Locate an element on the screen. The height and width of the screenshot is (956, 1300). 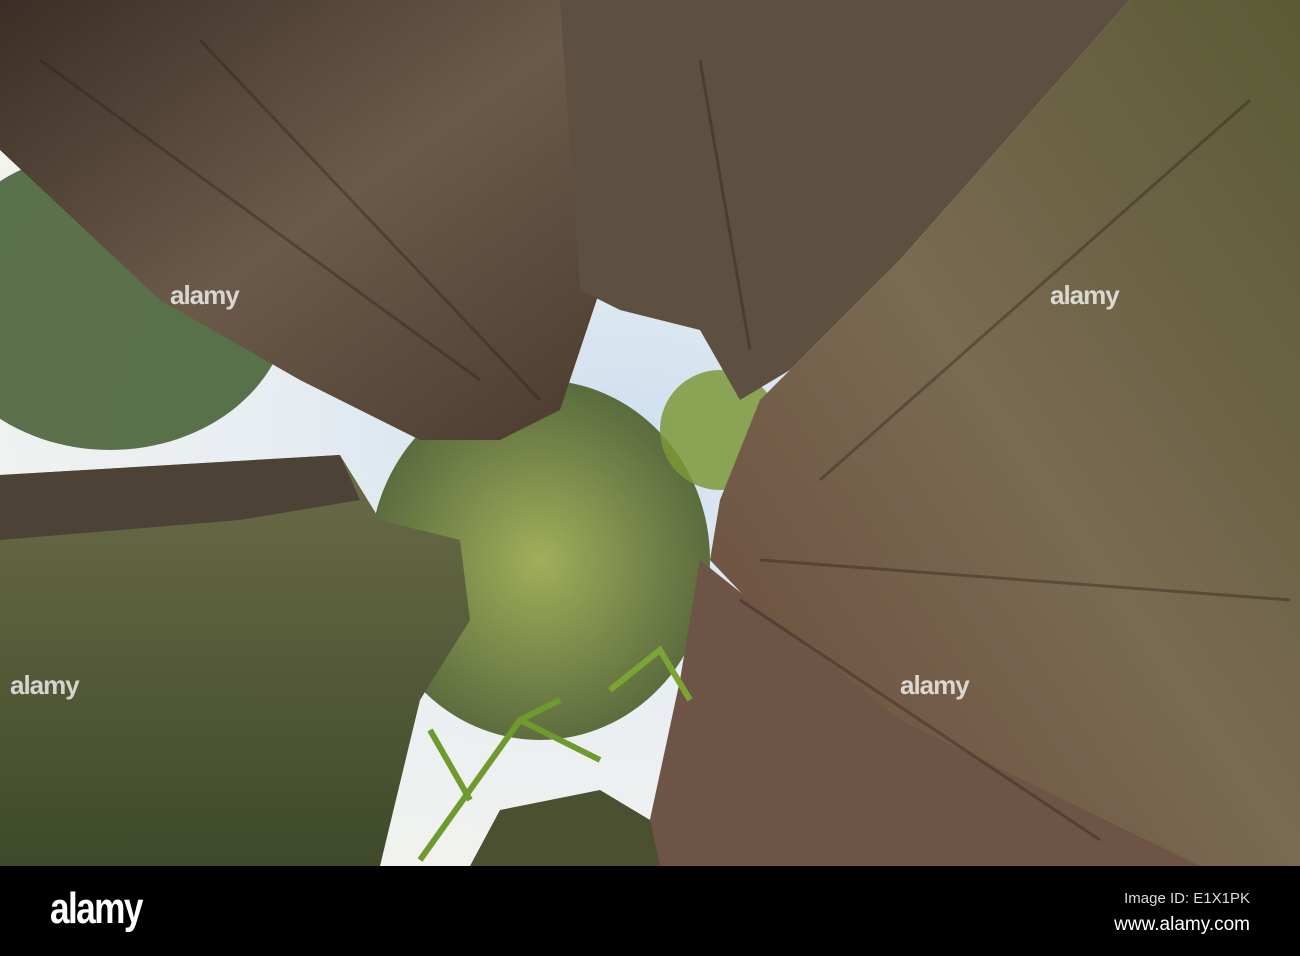
site-url: www.alamy.com is located at coordinates (1182, 924).